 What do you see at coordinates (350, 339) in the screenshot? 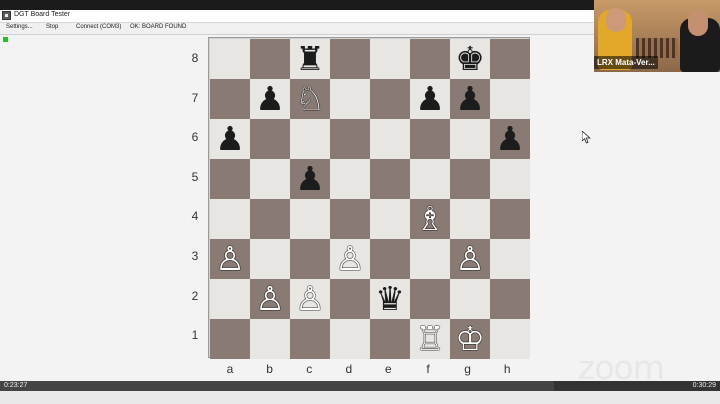
I see `square-d1` at bounding box center [350, 339].